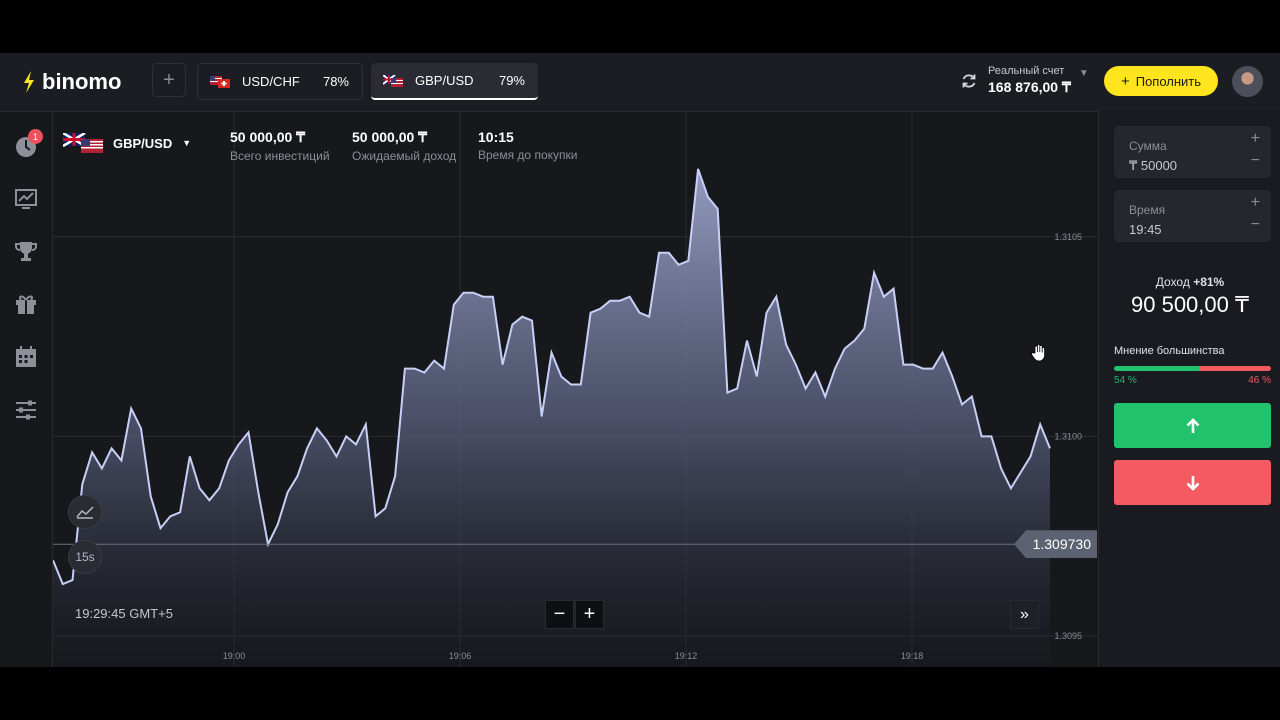 This screenshot has height=720, width=1280. I want to click on chart-type-button, so click(85, 512).